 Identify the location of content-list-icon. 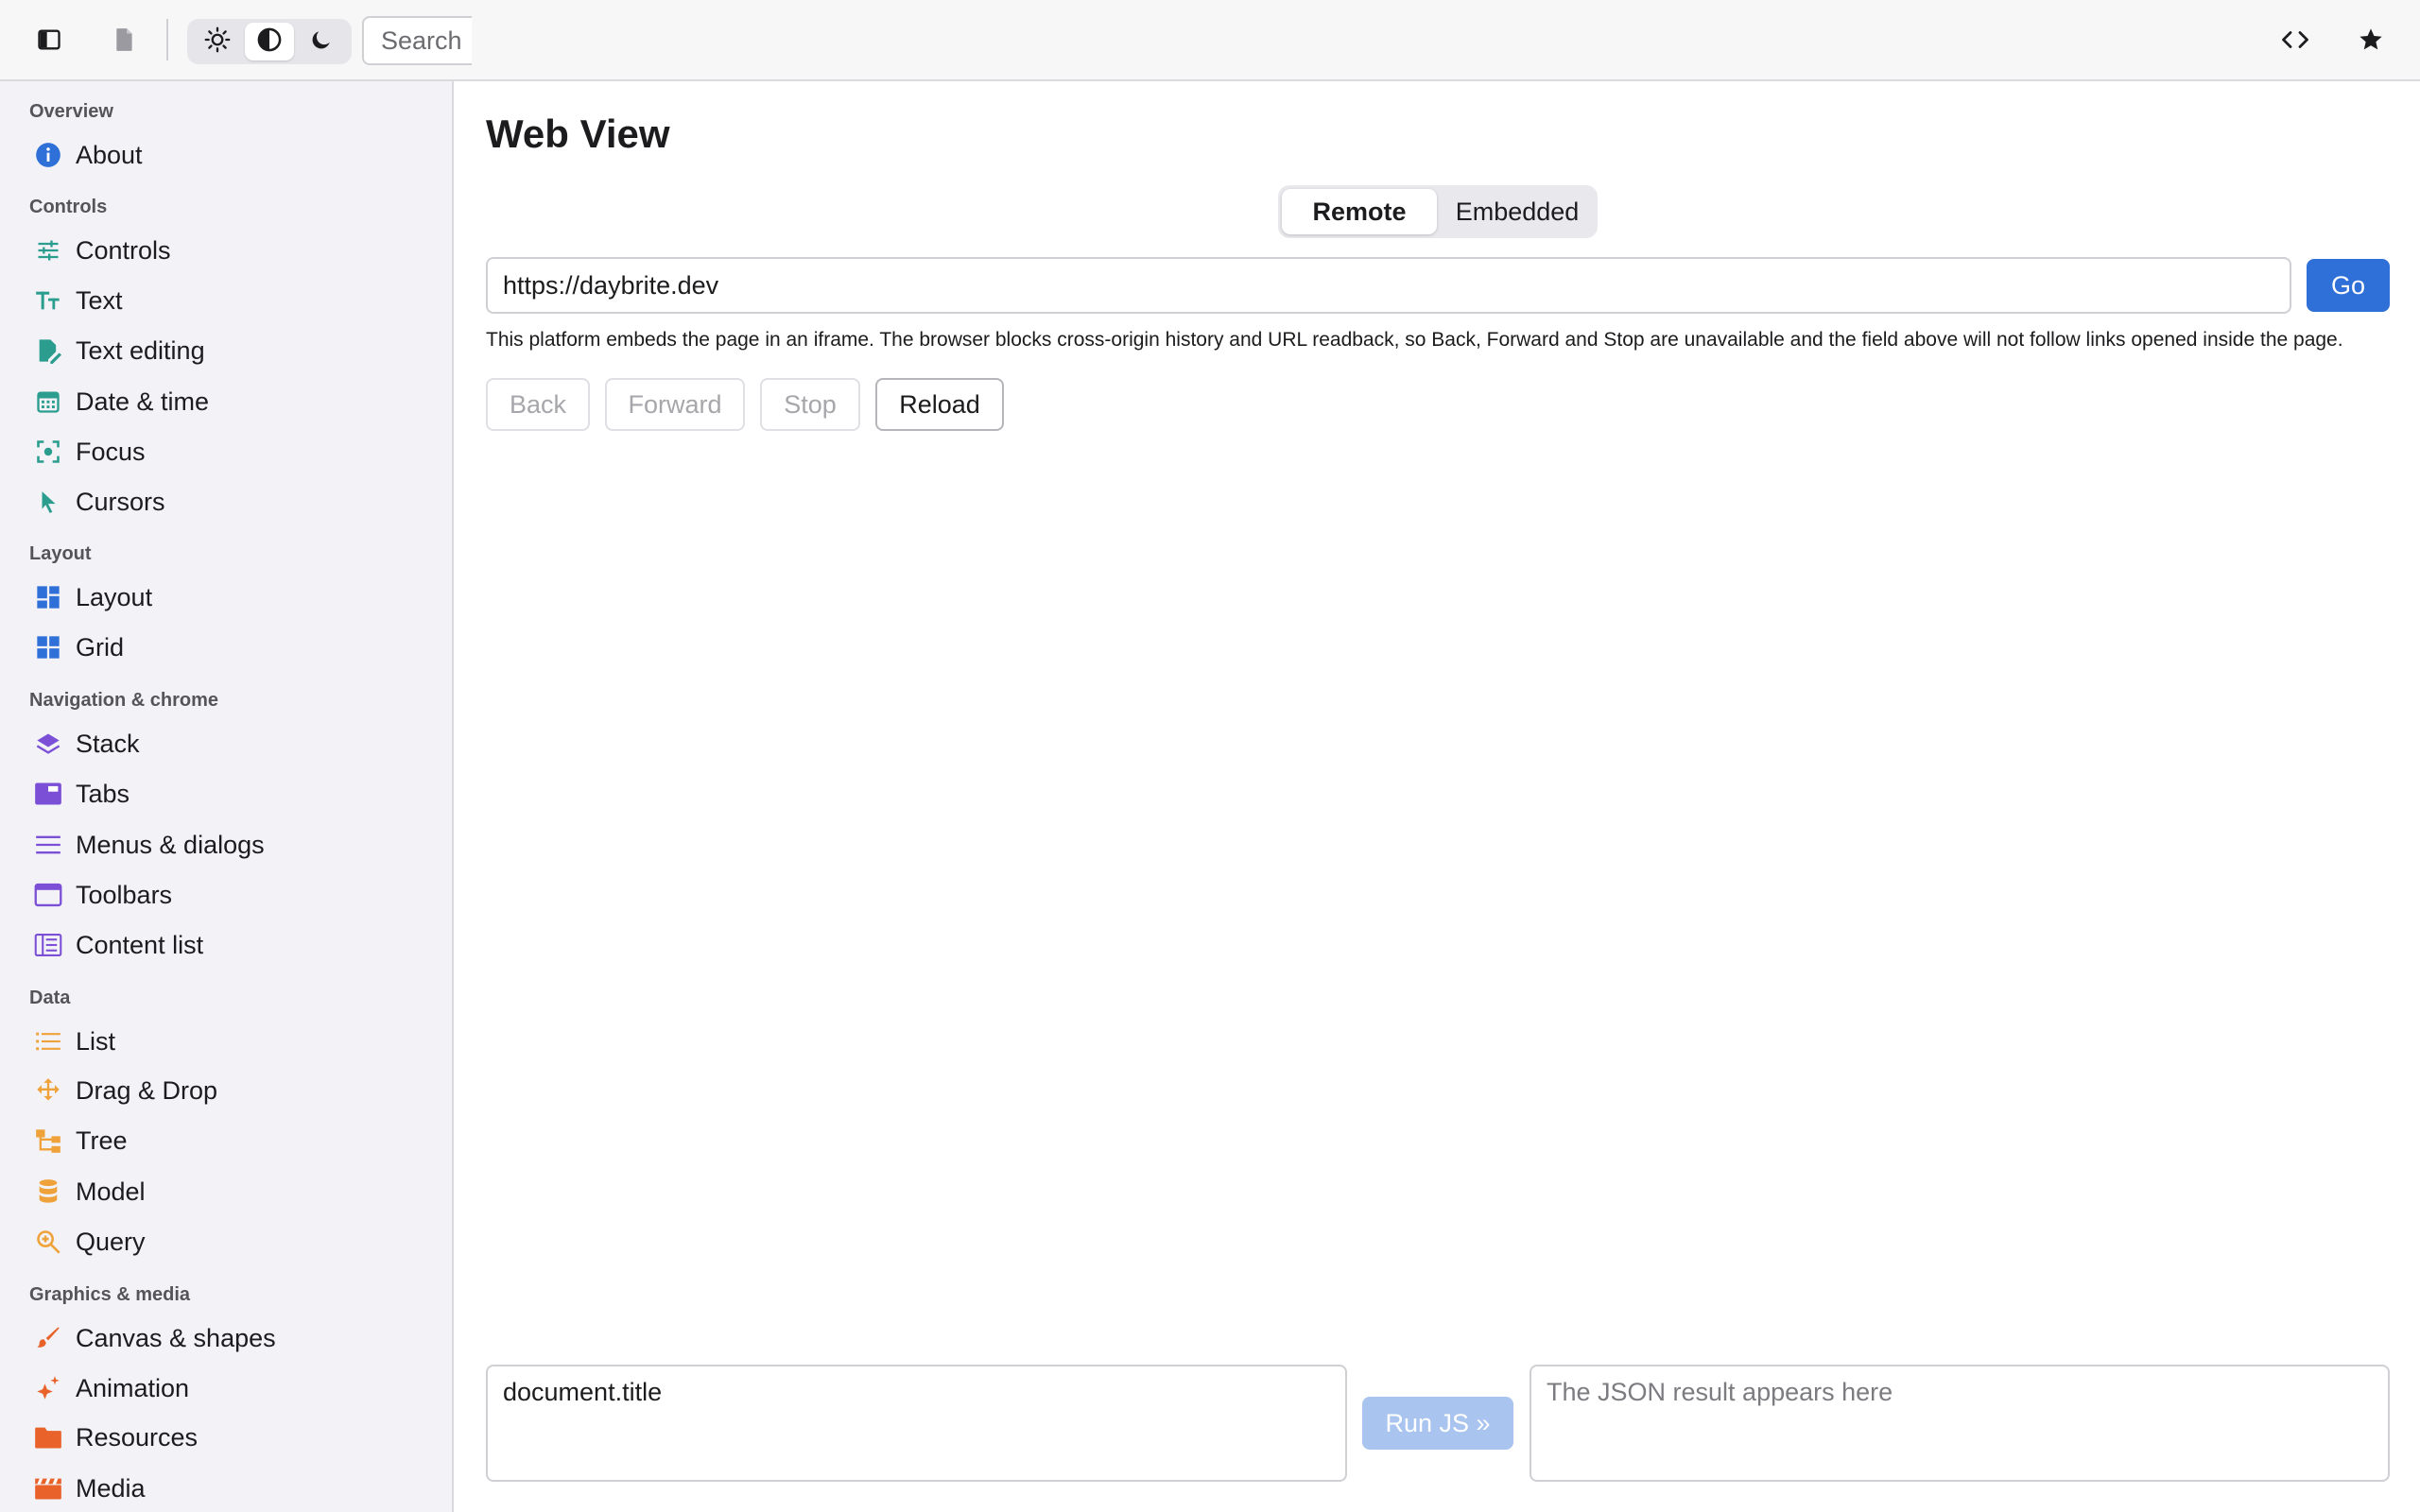
(48, 945).